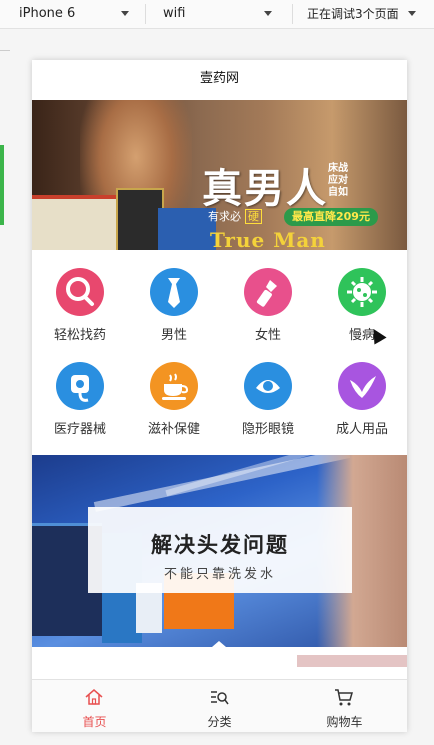  I want to click on banner-tagline-text: 有求必, so click(224, 216).